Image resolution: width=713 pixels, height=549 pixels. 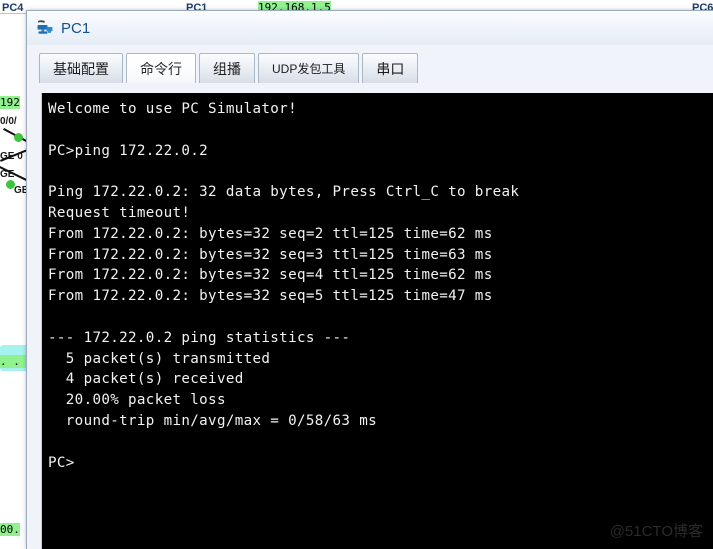 What do you see at coordinates (172, 109) in the screenshot?
I see `terminal-line: Welcome to use PC Simulator!` at bounding box center [172, 109].